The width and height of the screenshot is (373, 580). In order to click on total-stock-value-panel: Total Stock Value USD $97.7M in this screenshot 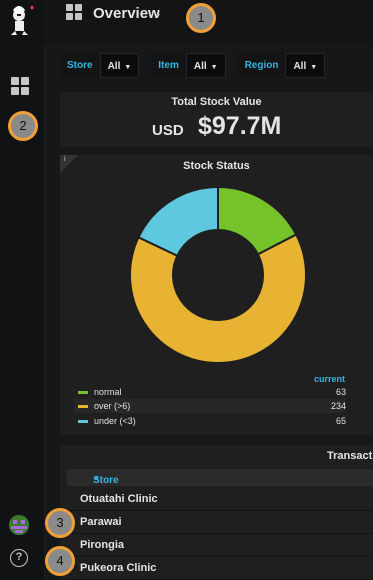, I will do `click(216, 119)`.